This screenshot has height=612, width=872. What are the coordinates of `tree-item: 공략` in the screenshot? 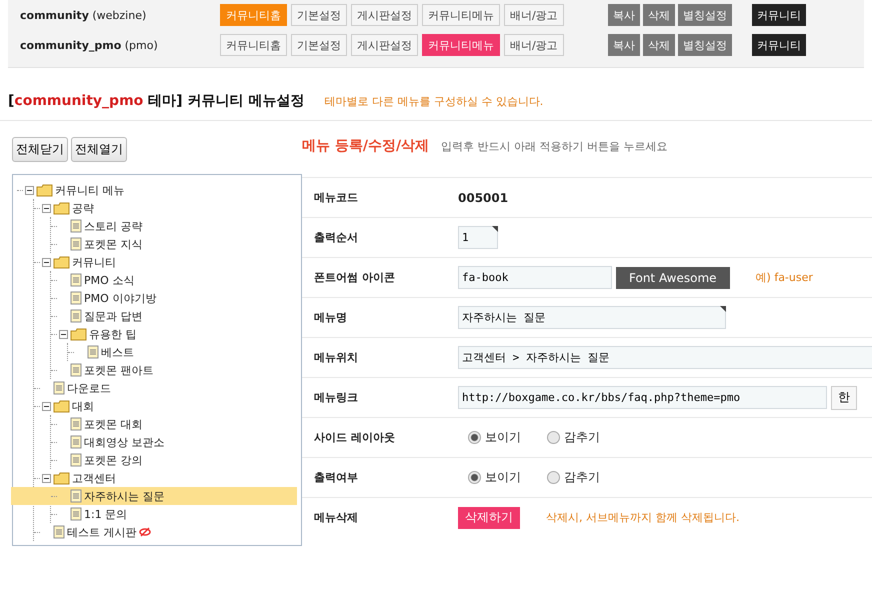 It's located at (165, 208).